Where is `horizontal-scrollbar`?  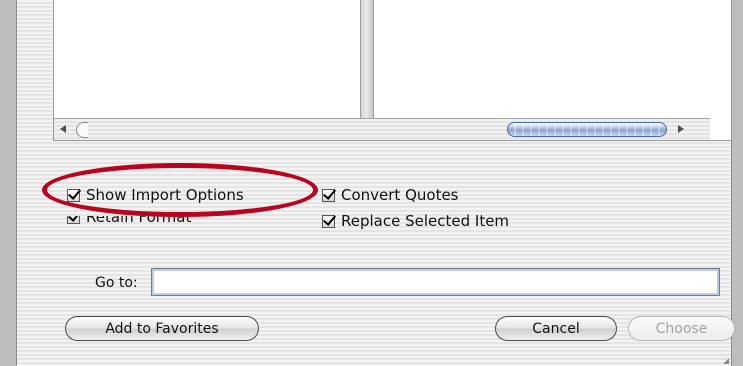 horizontal-scrollbar is located at coordinates (382, 129).